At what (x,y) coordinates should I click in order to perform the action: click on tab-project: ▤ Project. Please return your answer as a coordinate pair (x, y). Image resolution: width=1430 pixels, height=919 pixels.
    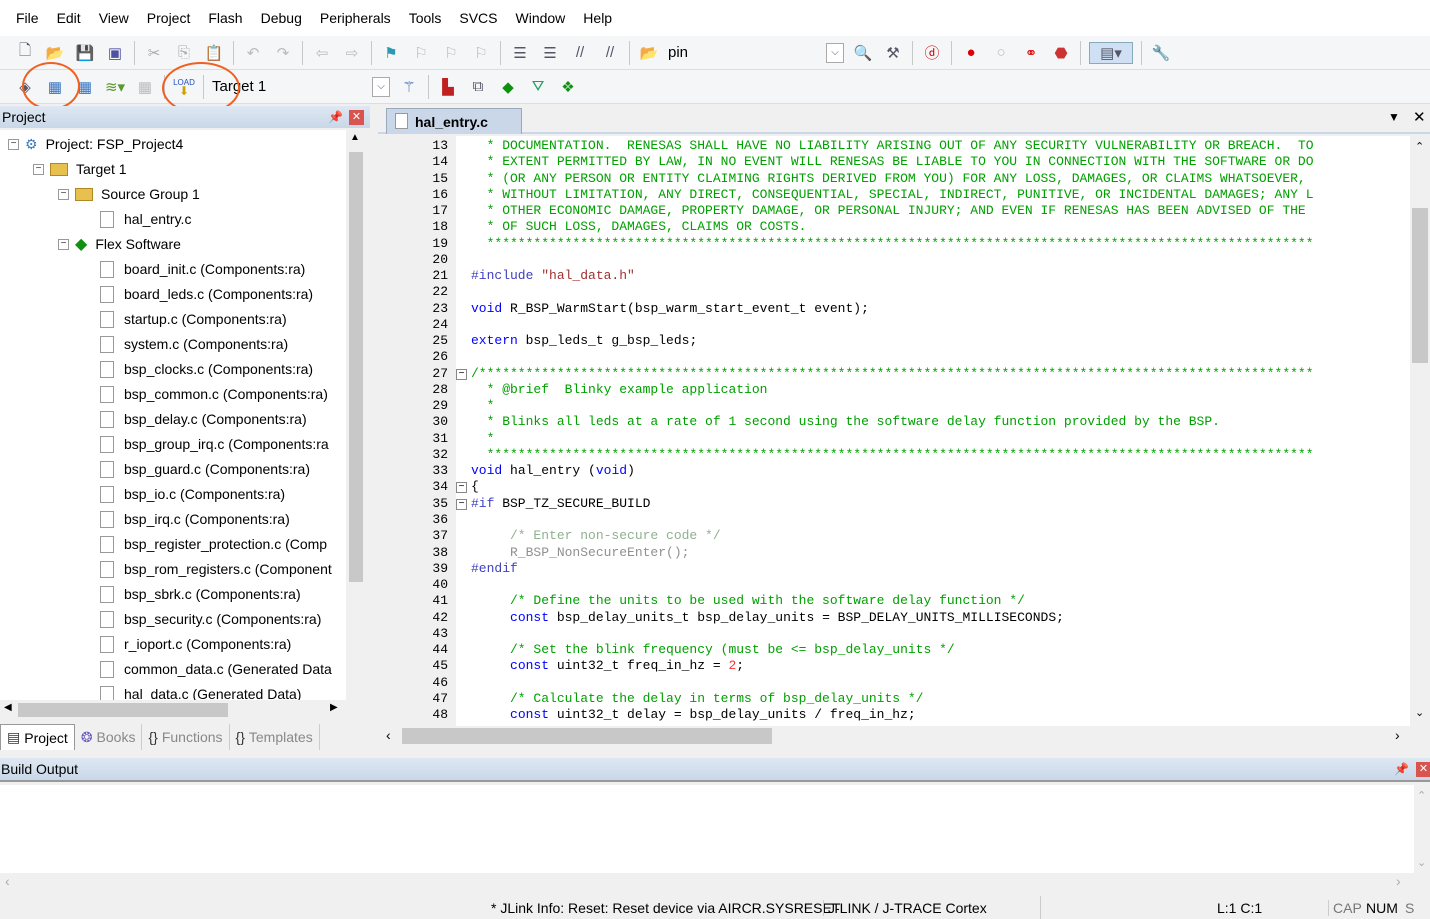
    Looking at the image, I should click on (37, 737).